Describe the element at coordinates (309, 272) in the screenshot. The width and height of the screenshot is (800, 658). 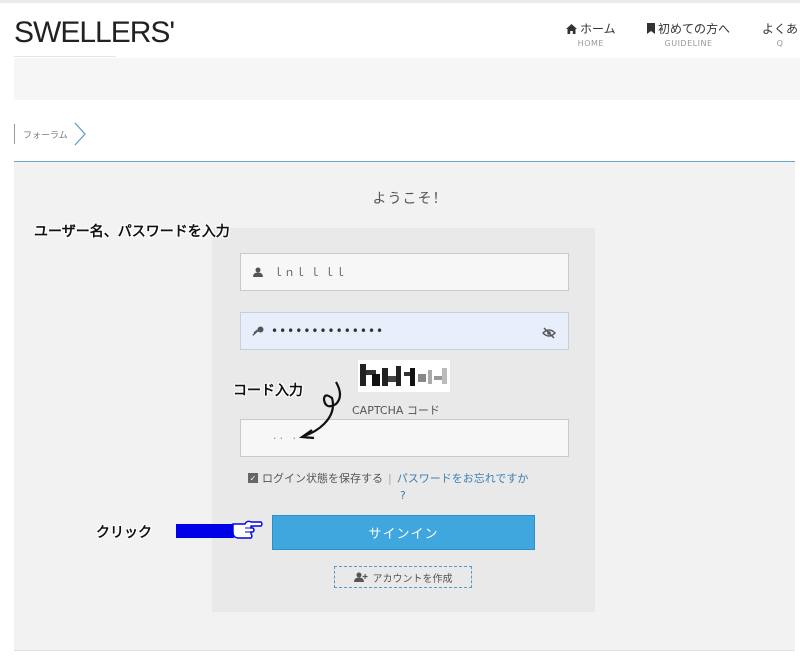
I see `username-value: ｌｎｌ ｌ ｌｌ` at that location.